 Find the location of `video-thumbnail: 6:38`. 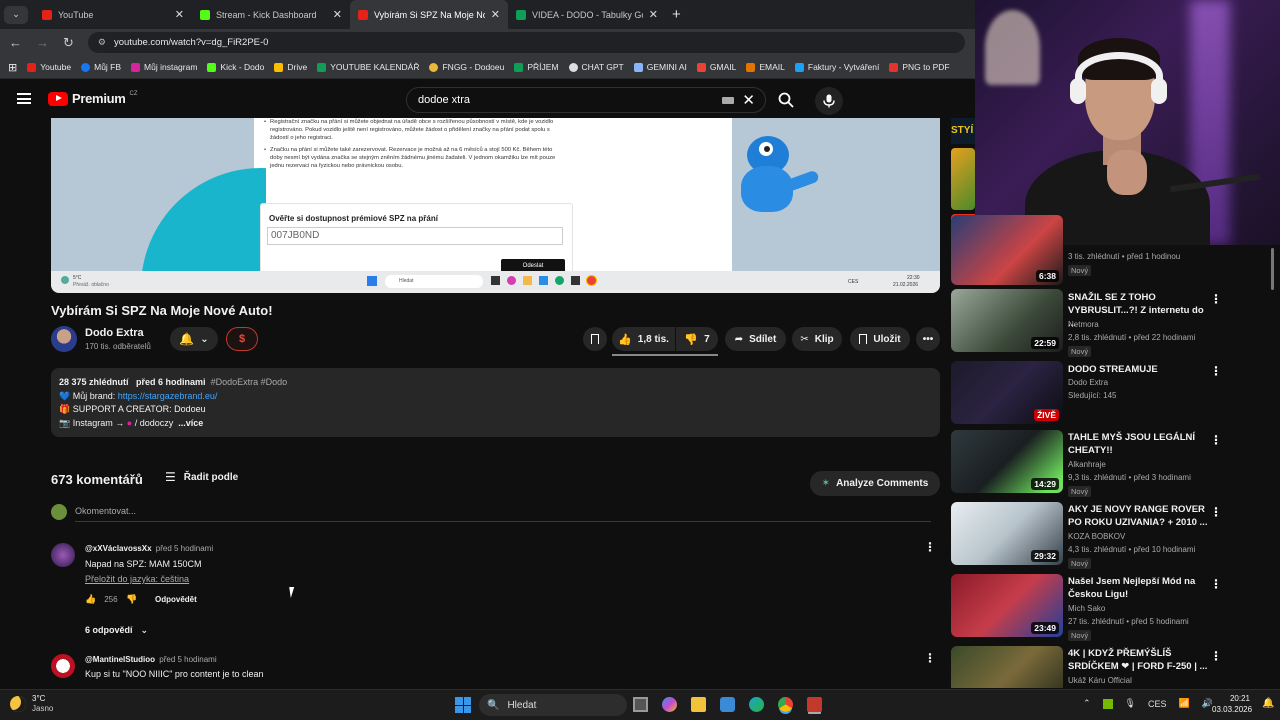

video-thumbnail: 6:38 is located at coordinates (1007, 250).